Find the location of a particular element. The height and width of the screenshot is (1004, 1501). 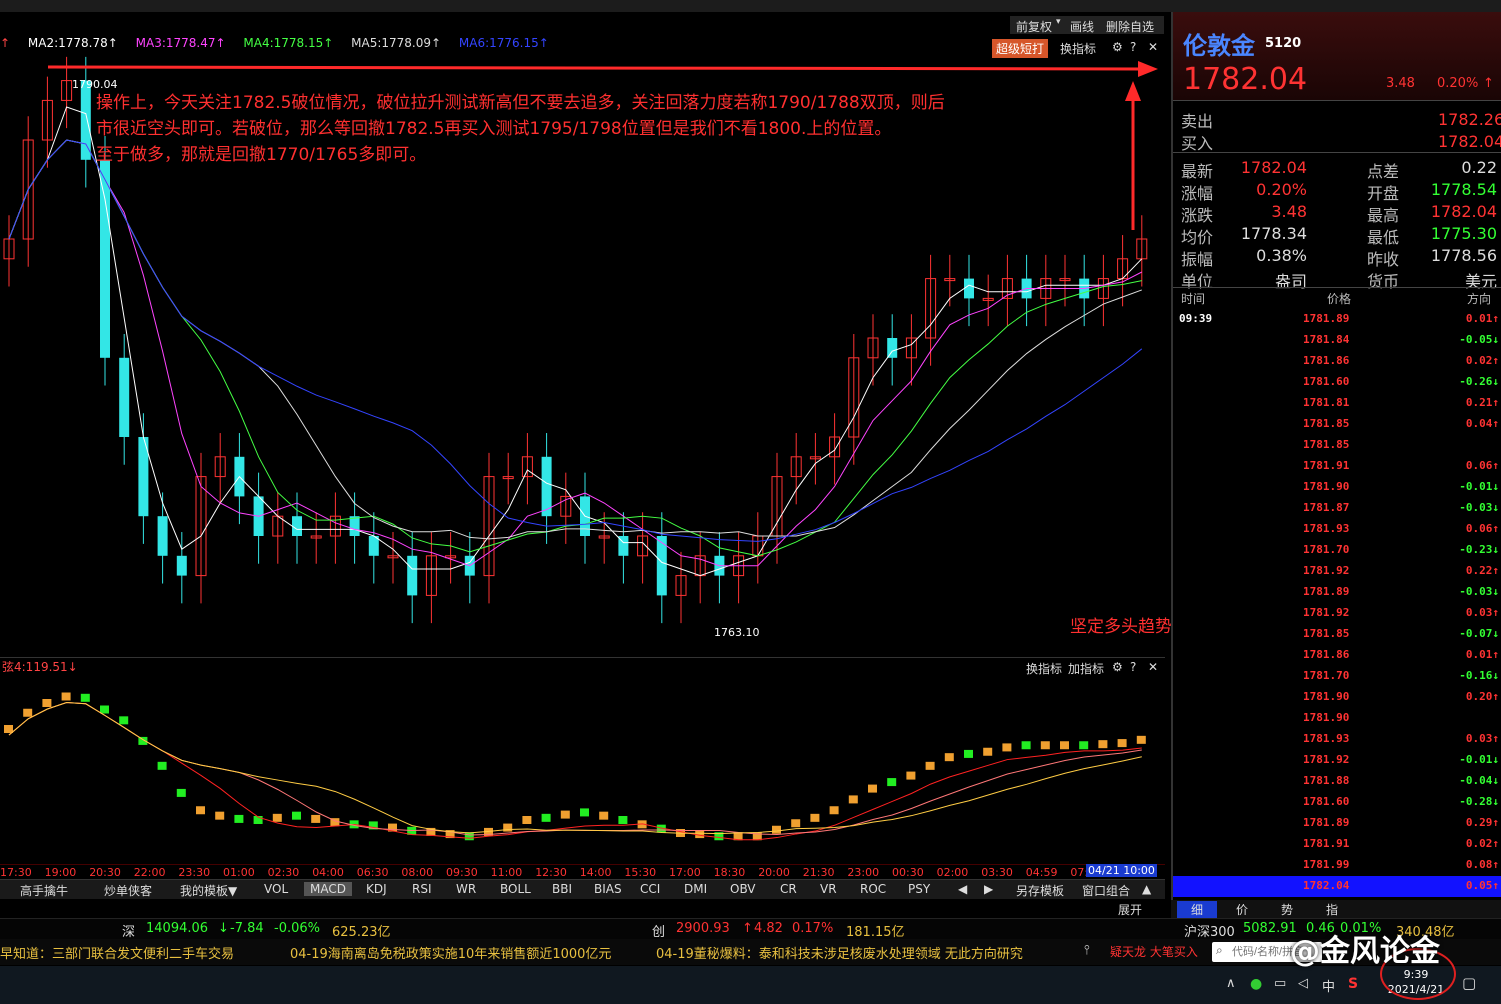

chevron-down-icon: ▾ is located at coordinates (1058, 22).